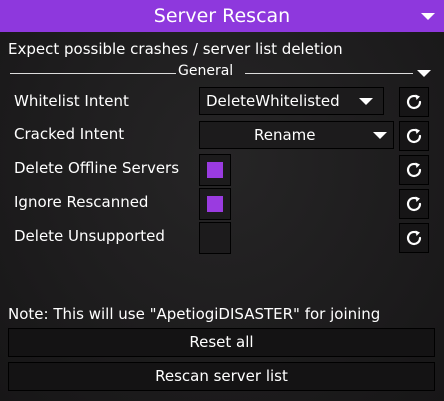  I want to click on delete-offline-servers-reset-button, so click(414, 170).